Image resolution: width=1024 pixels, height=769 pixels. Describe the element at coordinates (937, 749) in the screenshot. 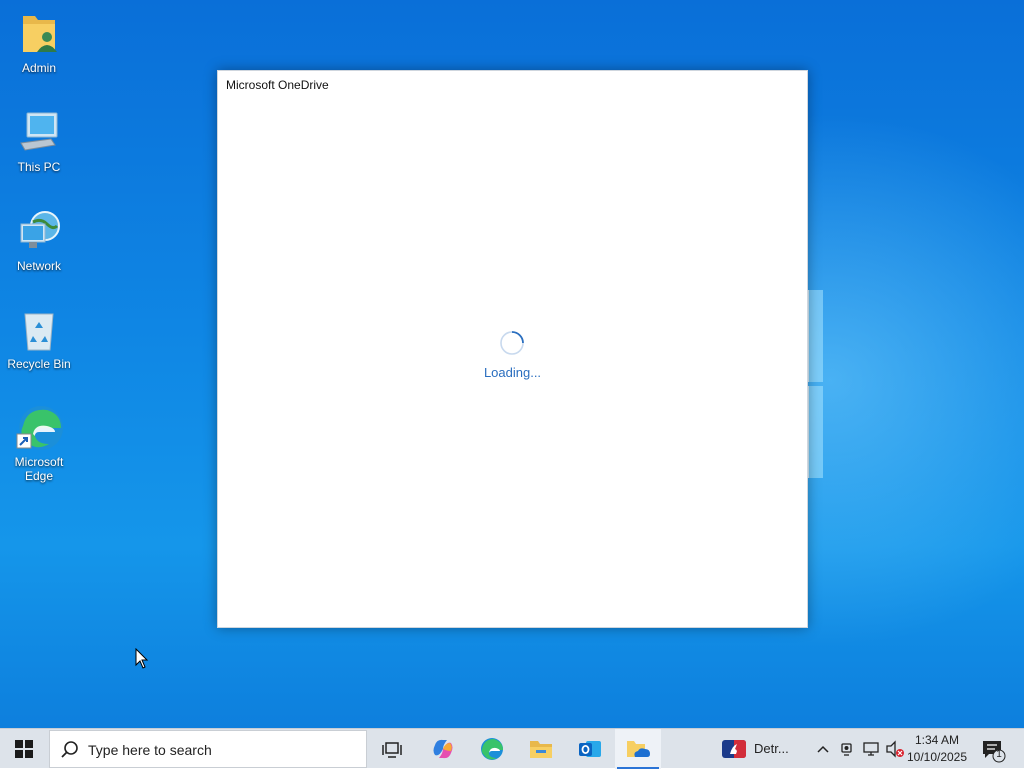

I see `taskbar-clock: 1:34 AM 10/10/2025` at that location.